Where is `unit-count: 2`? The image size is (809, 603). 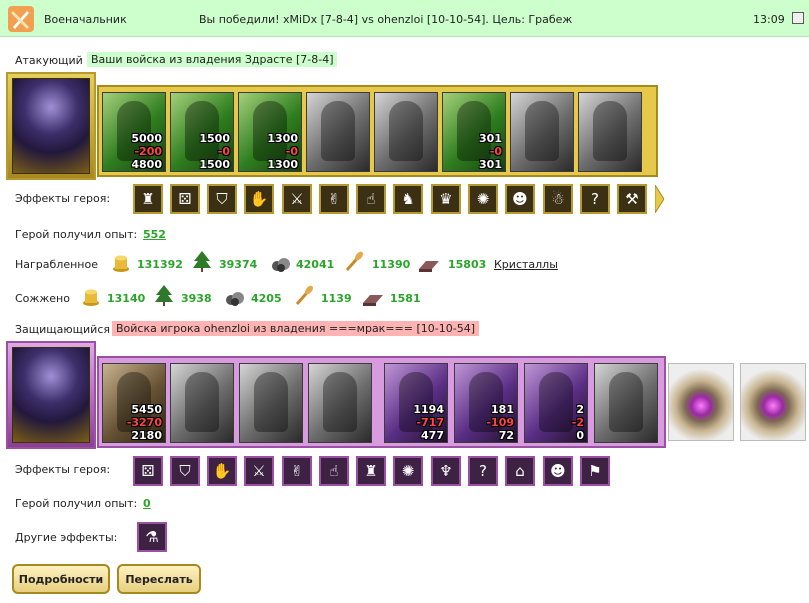 unit-count: 2 is located at coordinates (580, 409).